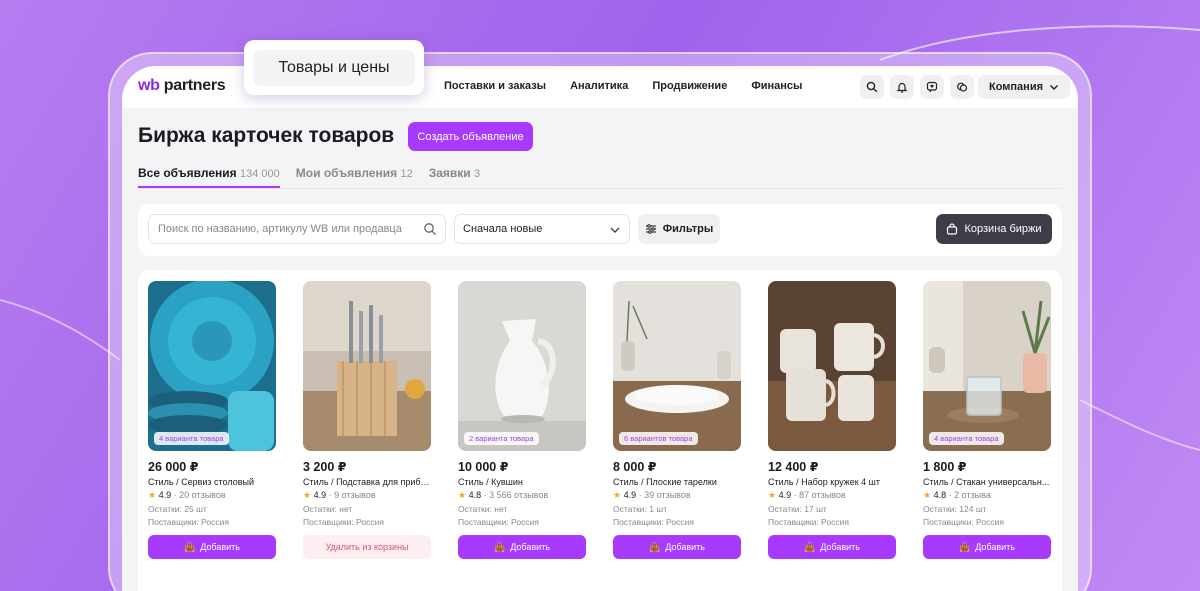 This screenshot has height=591, width=1200. What do you see at coordinates (932, 87) in the screenshot?
I see `heart-chat-icon` at bounding box center [932, 87].